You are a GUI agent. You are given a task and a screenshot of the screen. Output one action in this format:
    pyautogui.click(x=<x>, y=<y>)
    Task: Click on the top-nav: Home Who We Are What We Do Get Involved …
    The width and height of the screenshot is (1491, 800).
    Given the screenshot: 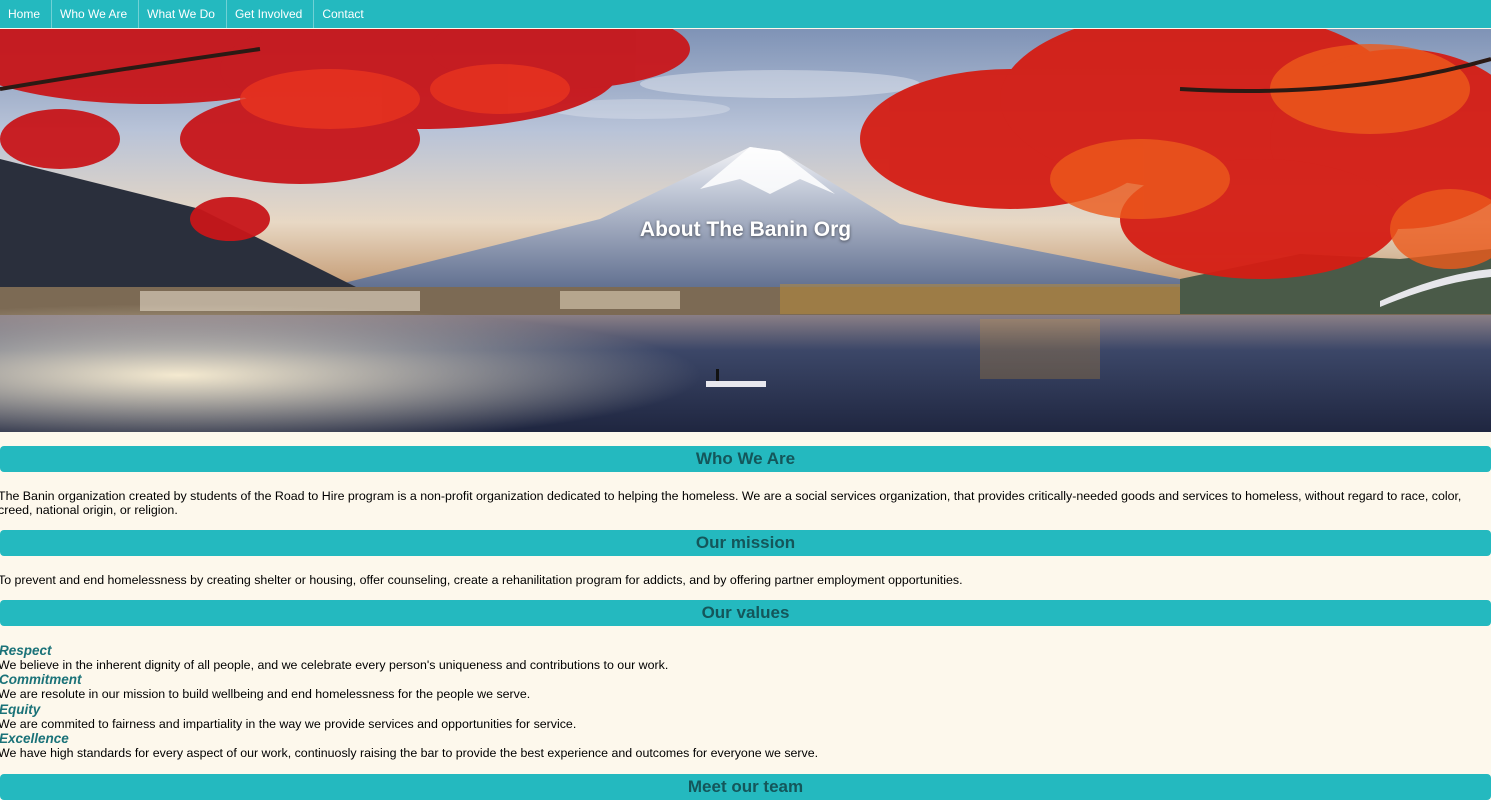 What is the action you would take?
    pyautogui.click(x=745, y=14)
    